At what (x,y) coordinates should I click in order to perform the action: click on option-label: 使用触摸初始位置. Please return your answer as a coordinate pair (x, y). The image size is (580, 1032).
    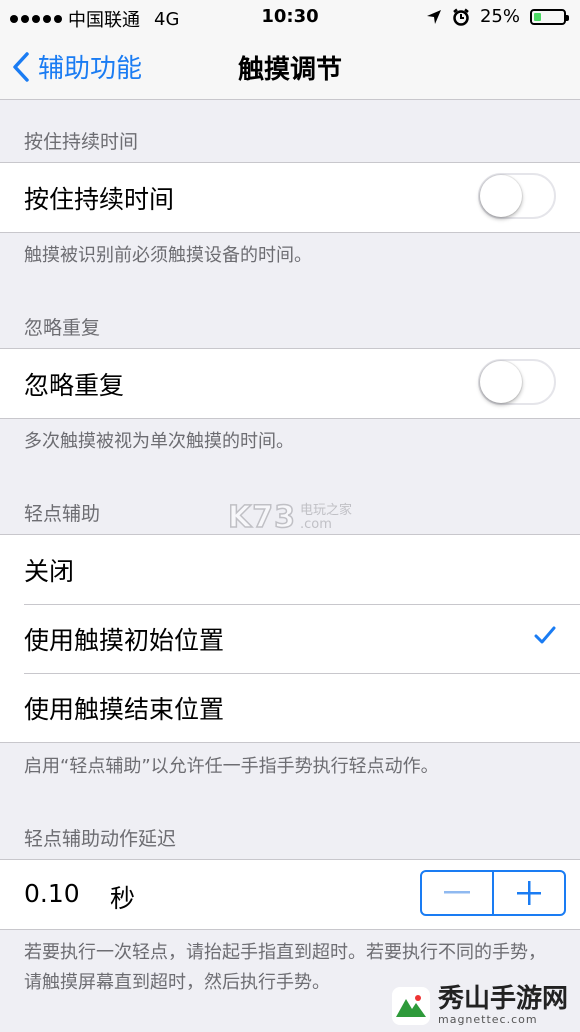
    Looking at the image, I should click on (124, 640).